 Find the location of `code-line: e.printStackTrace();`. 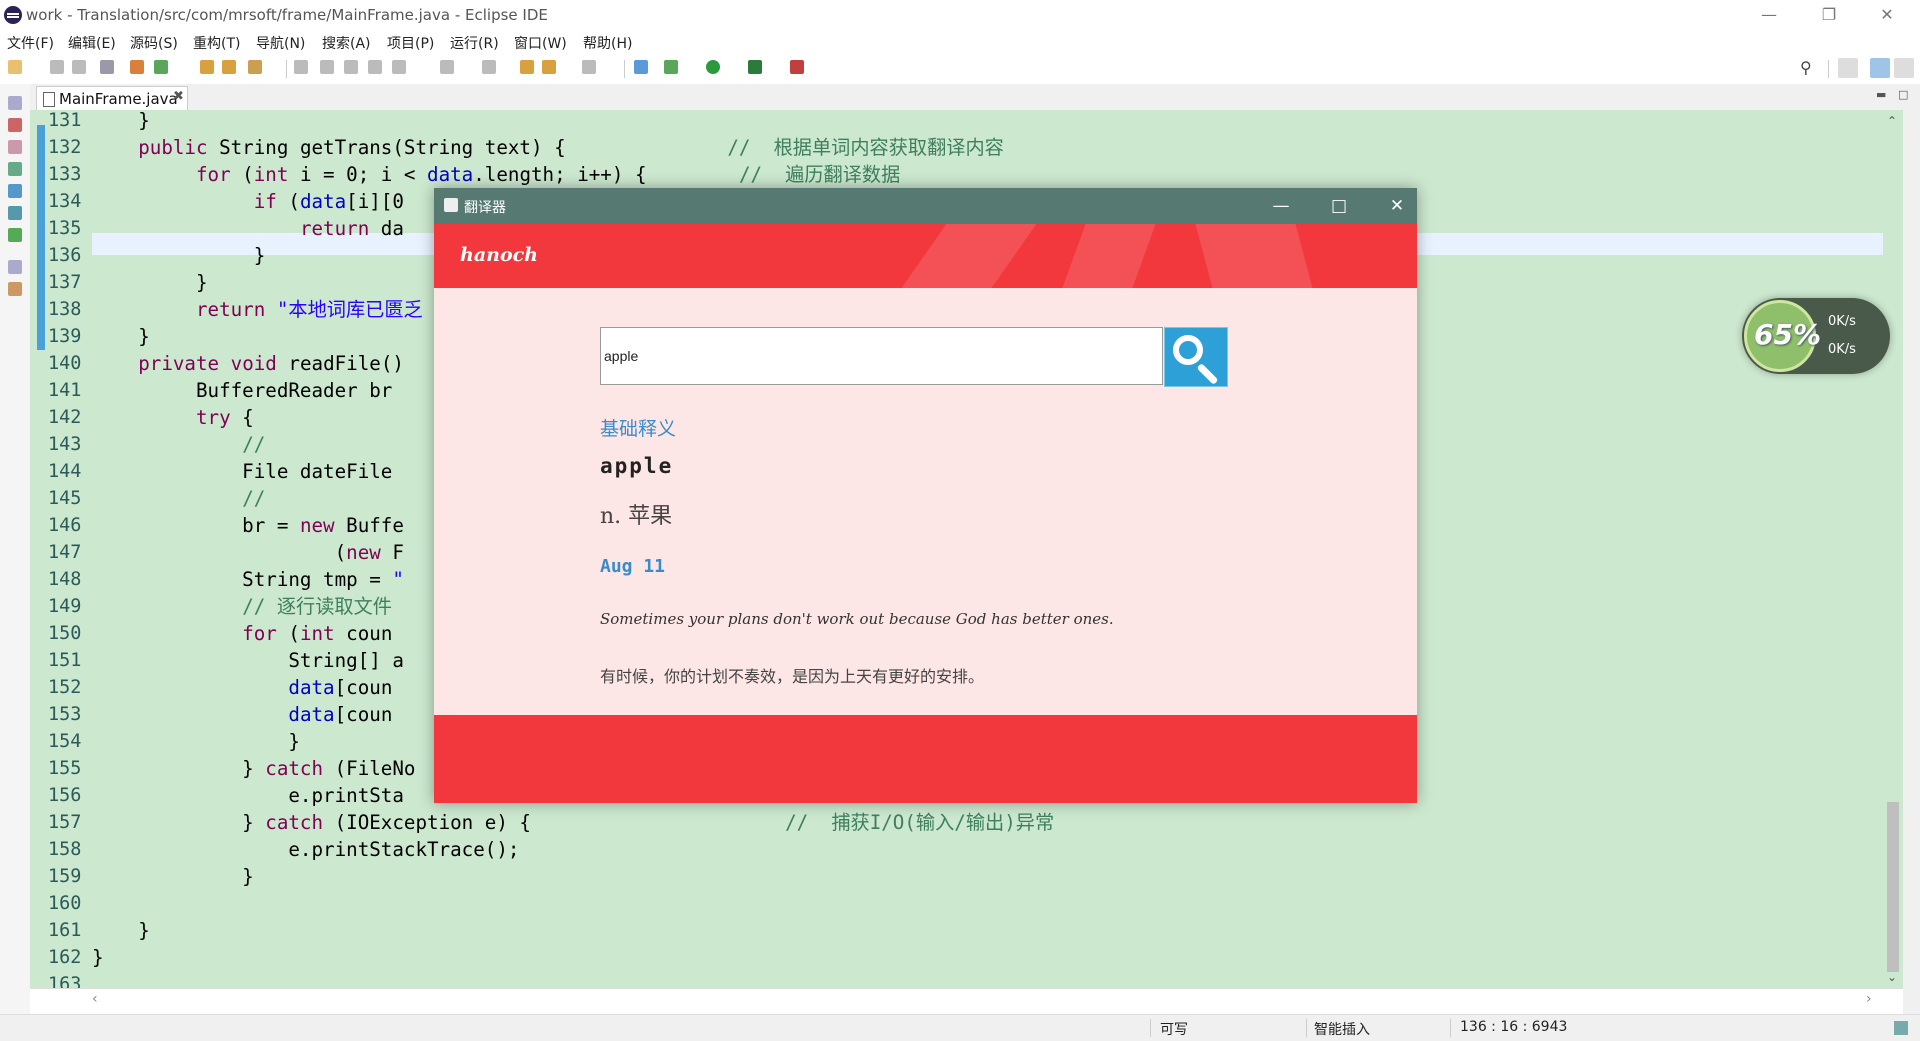

code-line: e.printStackTrace(); is located at coordinates (573, 849).